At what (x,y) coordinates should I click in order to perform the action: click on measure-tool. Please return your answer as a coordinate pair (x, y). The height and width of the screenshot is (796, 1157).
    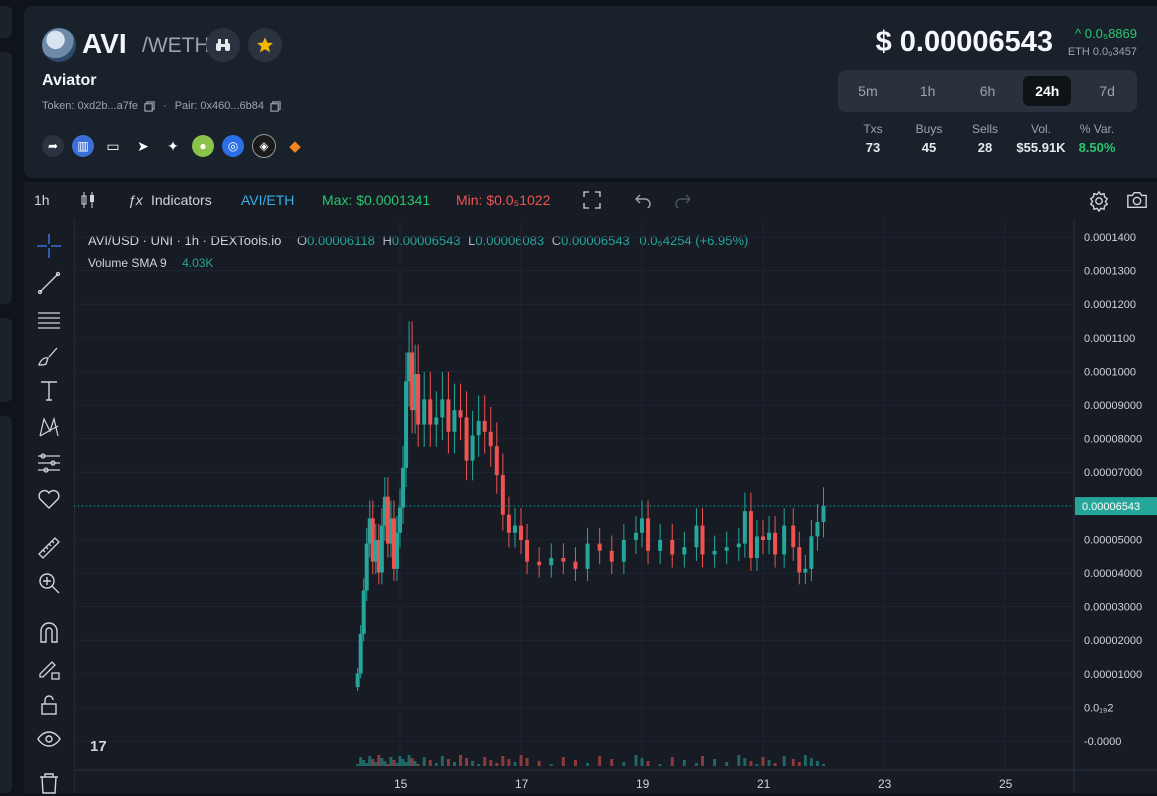
    Looking at the image, I should click on (49, 548).